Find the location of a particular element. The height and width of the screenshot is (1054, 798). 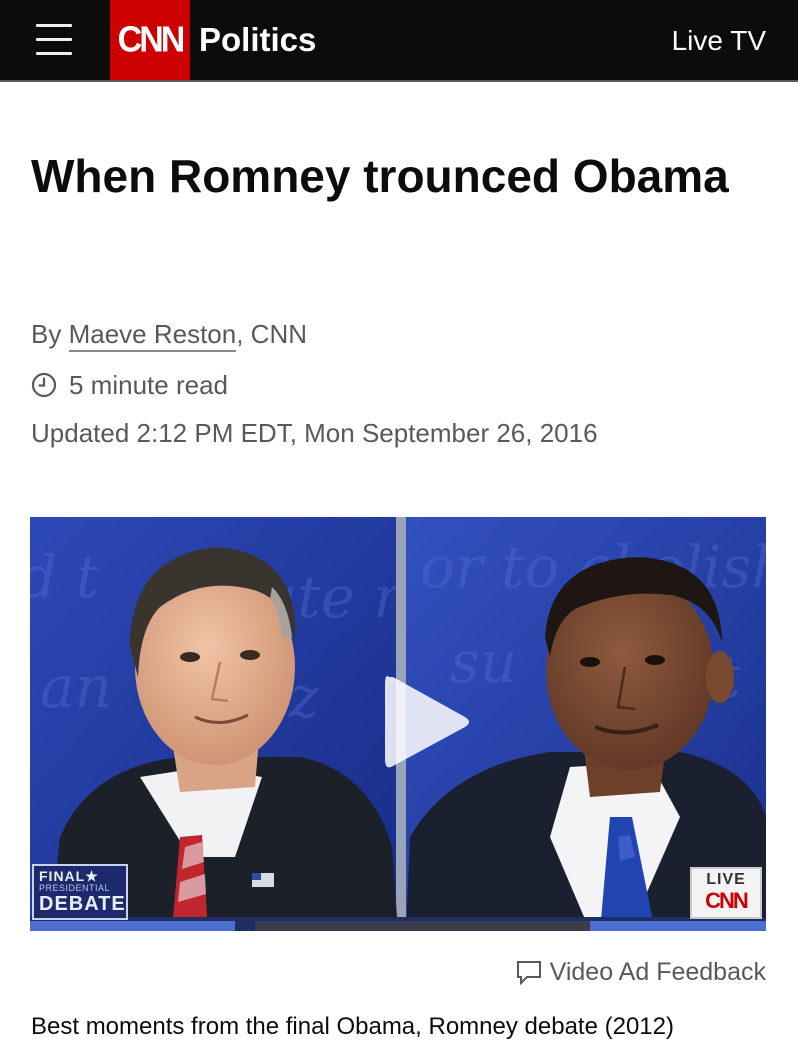

cnn-logo-text: CNN is located at coordinates (151, 39).